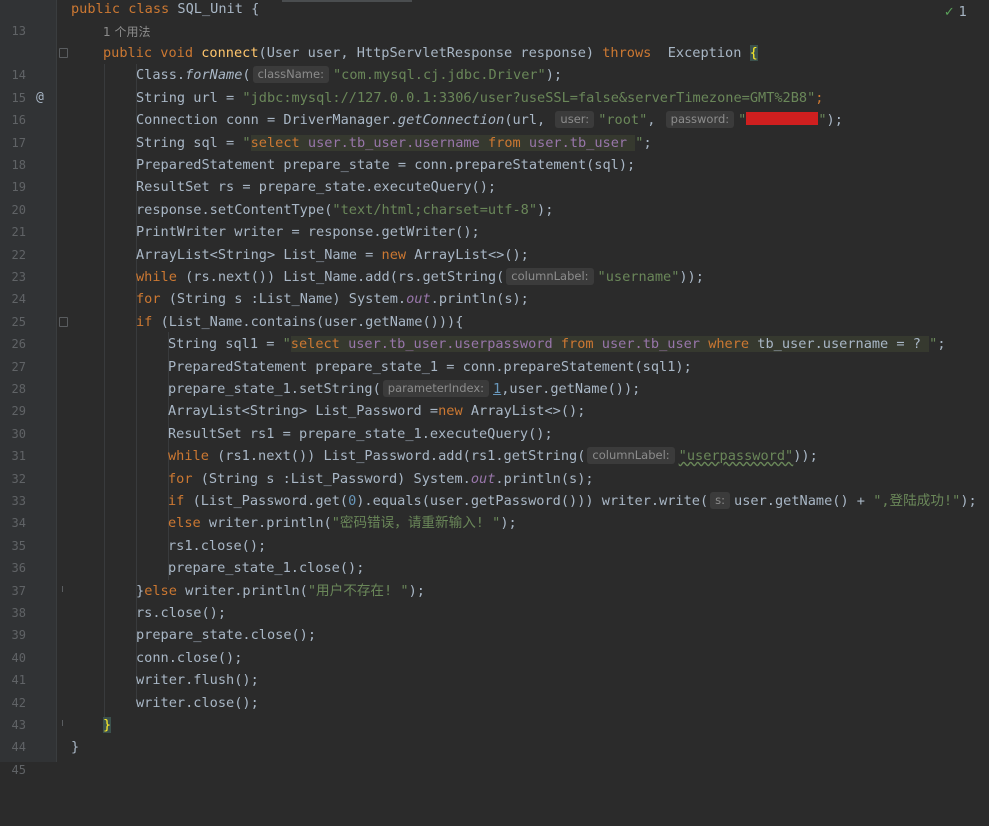  I want to click on code-token: (rs.next()) List_Name.add(rs.getString(, so click(345, 277).